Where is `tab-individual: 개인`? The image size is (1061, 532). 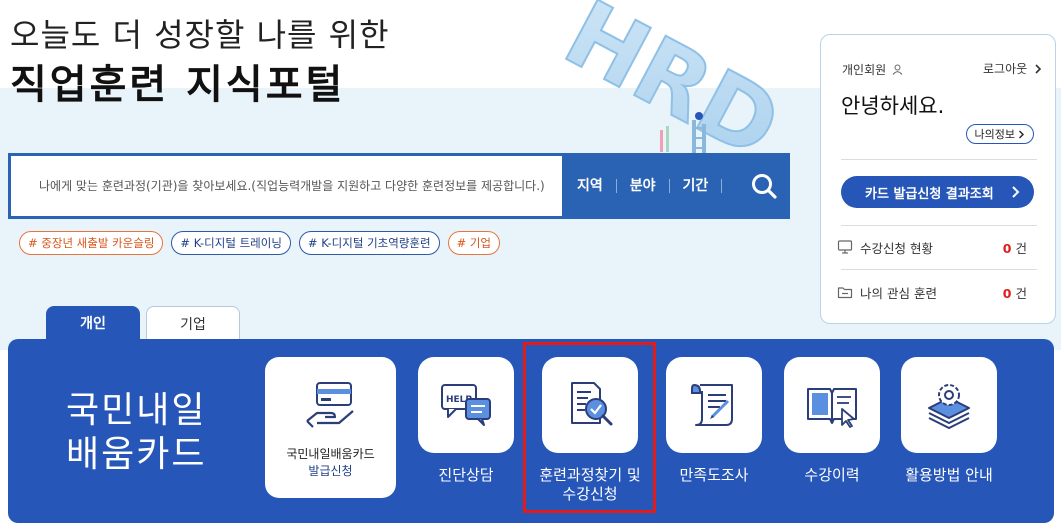
tab-individual: 개인 is located at coordinates (93, 323).